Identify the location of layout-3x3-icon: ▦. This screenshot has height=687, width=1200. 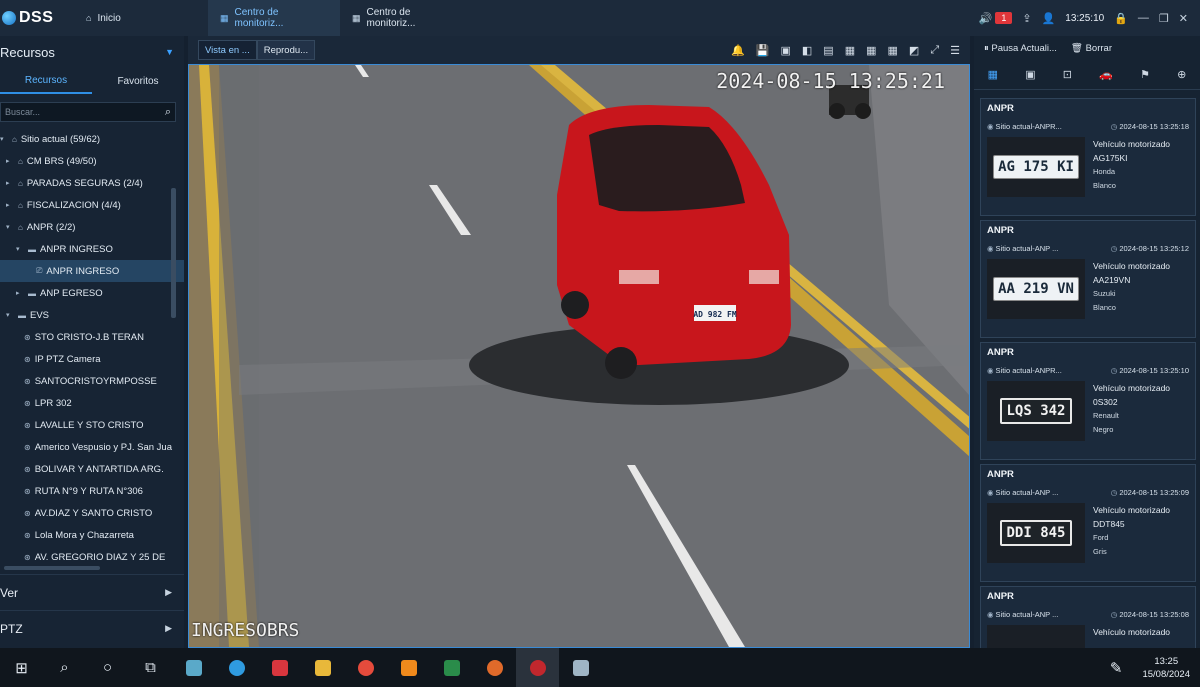
(871, 50).